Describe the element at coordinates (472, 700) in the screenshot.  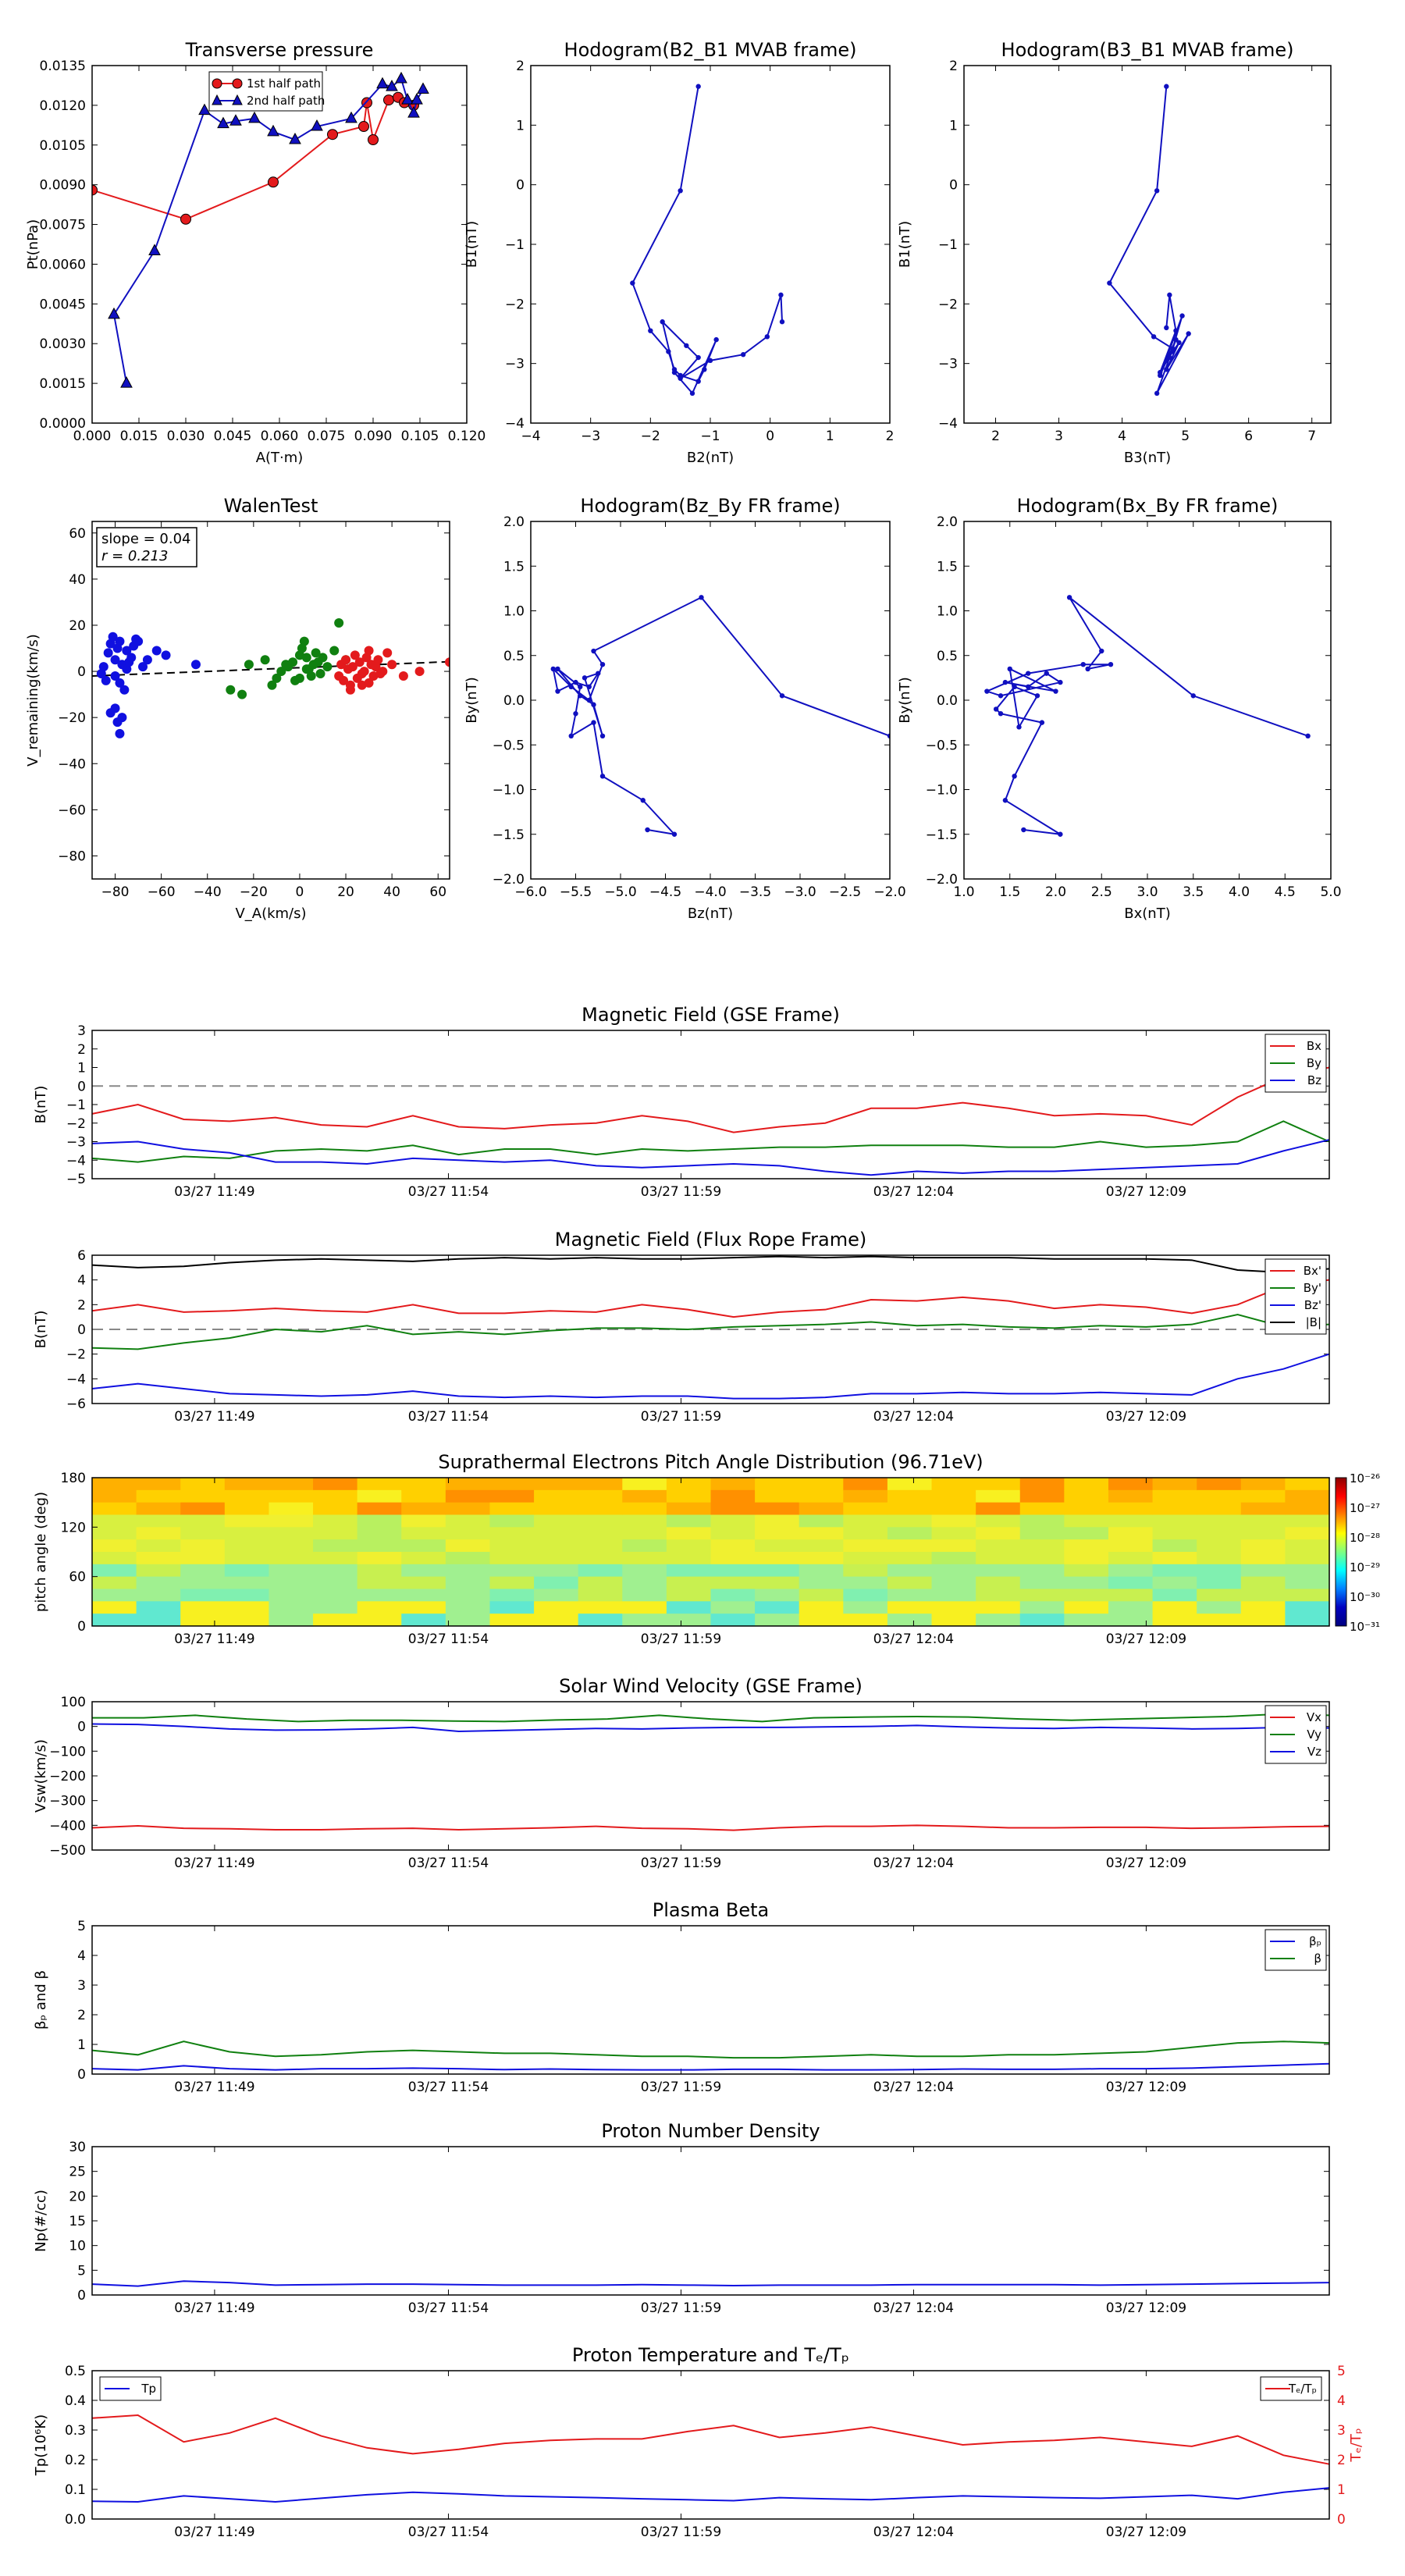
I see `y-axis-label: By(nT)` at that location.